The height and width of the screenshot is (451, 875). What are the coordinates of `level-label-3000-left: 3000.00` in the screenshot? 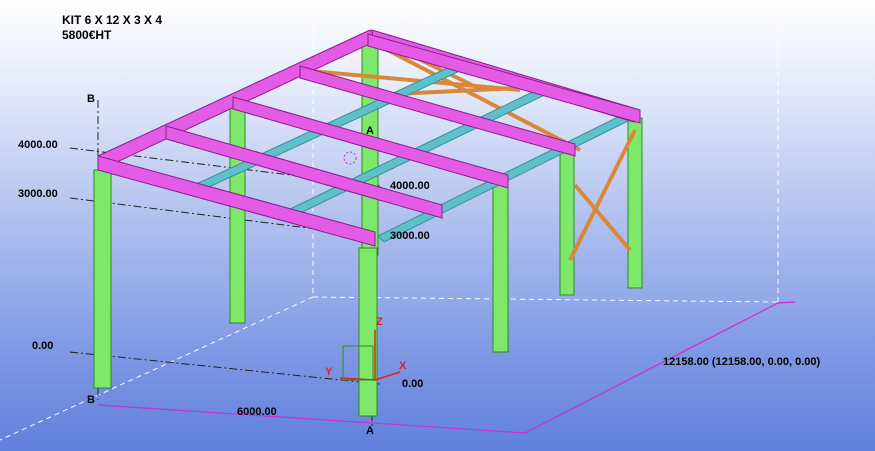 It's located at (38, 194).